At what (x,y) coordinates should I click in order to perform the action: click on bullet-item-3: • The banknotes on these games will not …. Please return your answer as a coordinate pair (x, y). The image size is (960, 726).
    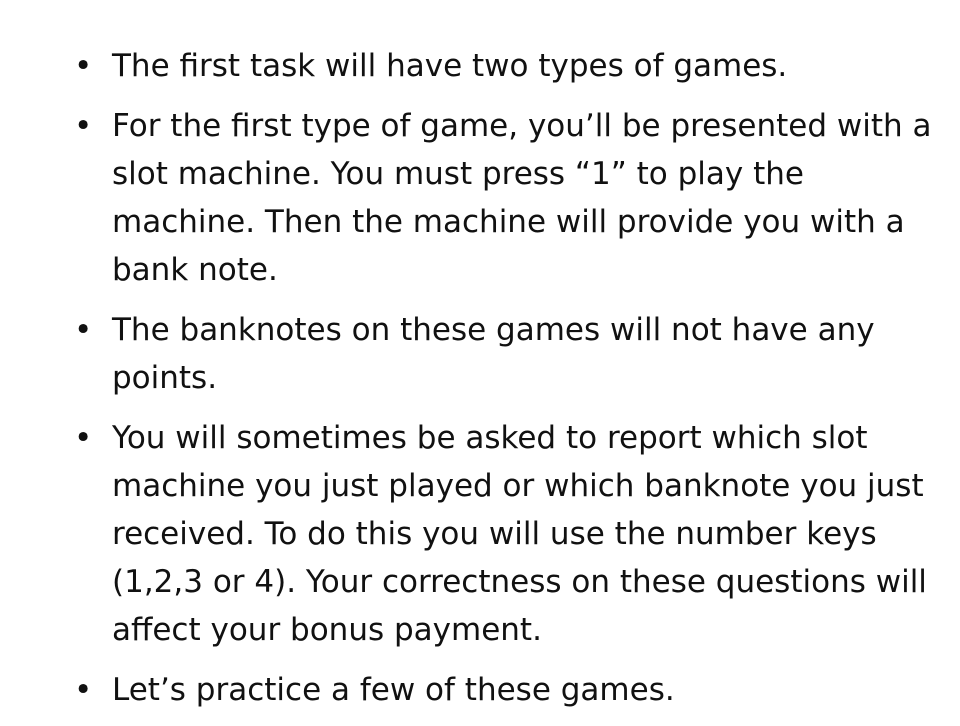
    Looking at the image, I should click on (502, 354).